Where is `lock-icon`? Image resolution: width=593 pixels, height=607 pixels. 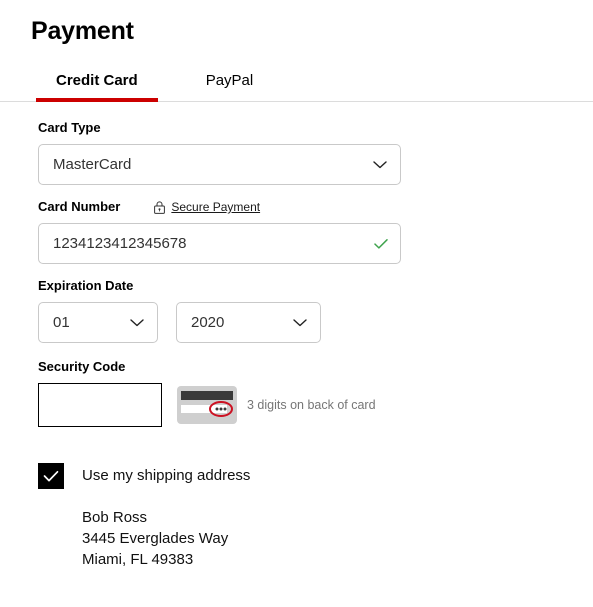
lock-icon is located at coordinates (160, 207).